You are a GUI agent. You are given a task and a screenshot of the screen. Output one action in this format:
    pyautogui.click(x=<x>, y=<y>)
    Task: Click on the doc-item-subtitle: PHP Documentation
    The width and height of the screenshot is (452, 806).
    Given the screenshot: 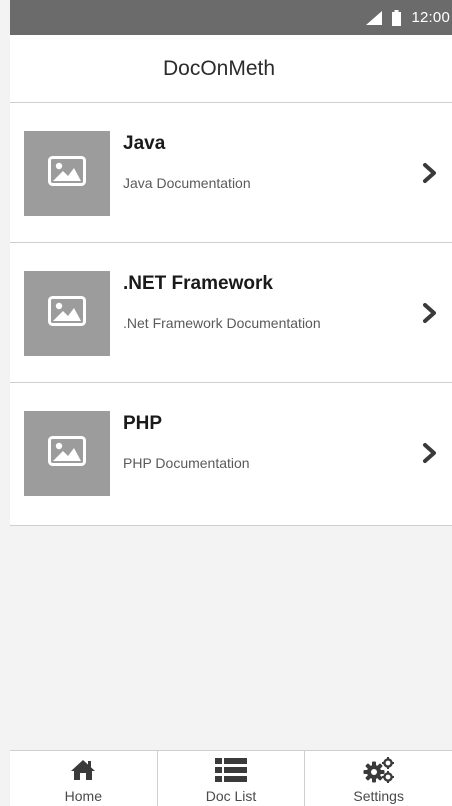 What is the action you would take?
    pyautogui.click(x=186, y=463)
    